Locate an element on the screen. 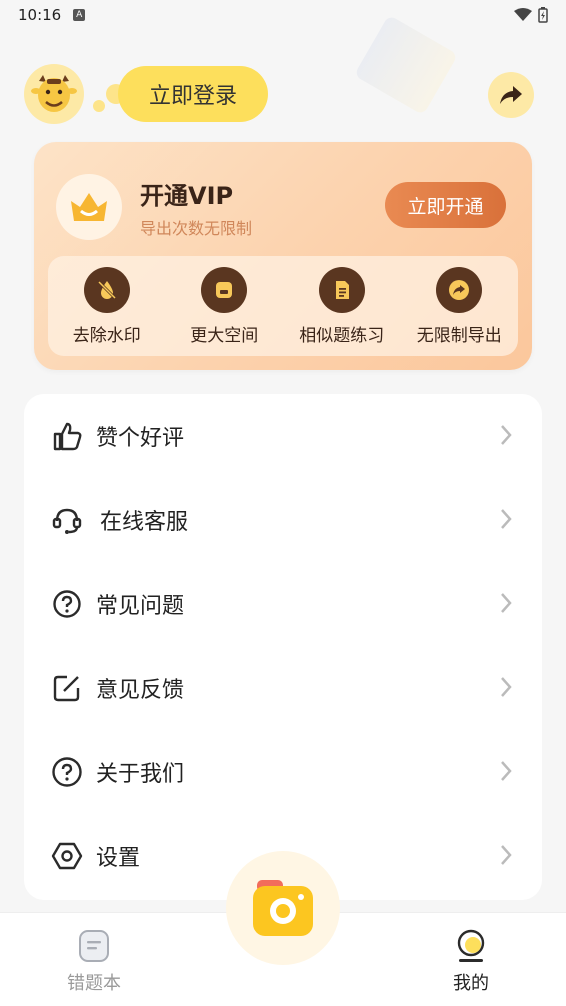 The image size is (566, 1006). thumbs-up-icon is located at coordinates (67, 436).